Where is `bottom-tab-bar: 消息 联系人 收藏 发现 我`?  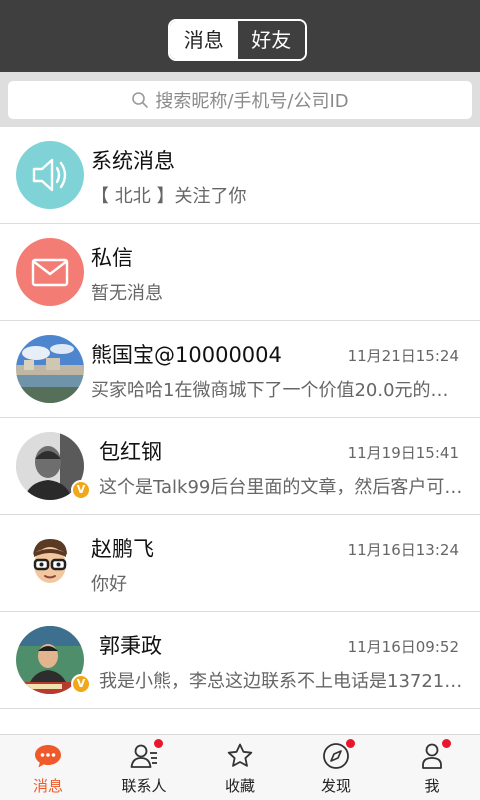
bottom-tab-bar: 消息 联系人 收藏 发现 我 is located at coordinates (240, 767).